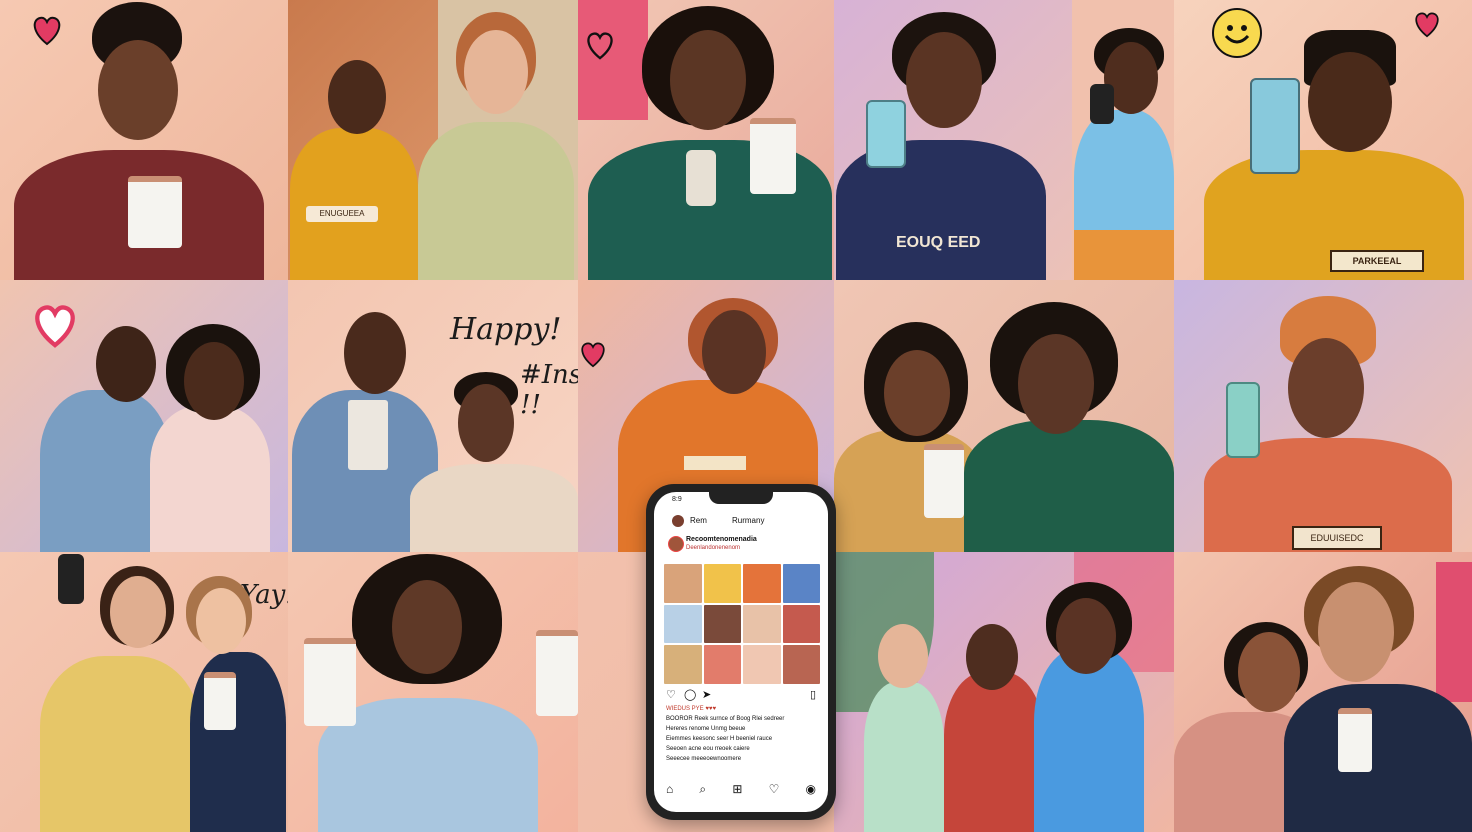 This screenshot has width=1472, height=832. What do you see at coordinates (1323, 140) in the screenshot?
I see `photo-man-yellow-shirt: PARKEEAL` at bounding box center [1323, 140].